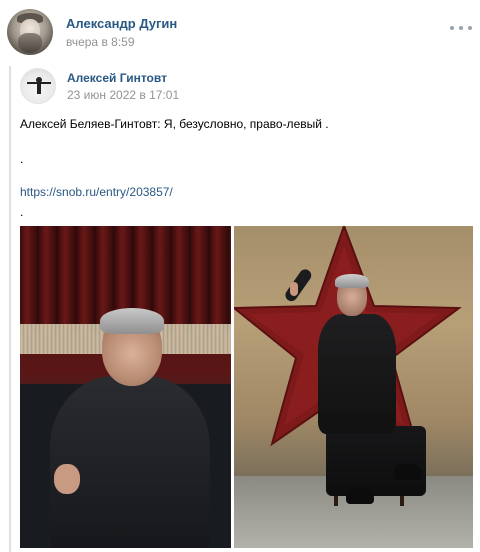 This screenshot has width=480, height=552. What do you see at coordinates (117, 78) in the screenshot?
I see `repost-author-name: Алексей Гинтовт` at bounding box center [117, 78].